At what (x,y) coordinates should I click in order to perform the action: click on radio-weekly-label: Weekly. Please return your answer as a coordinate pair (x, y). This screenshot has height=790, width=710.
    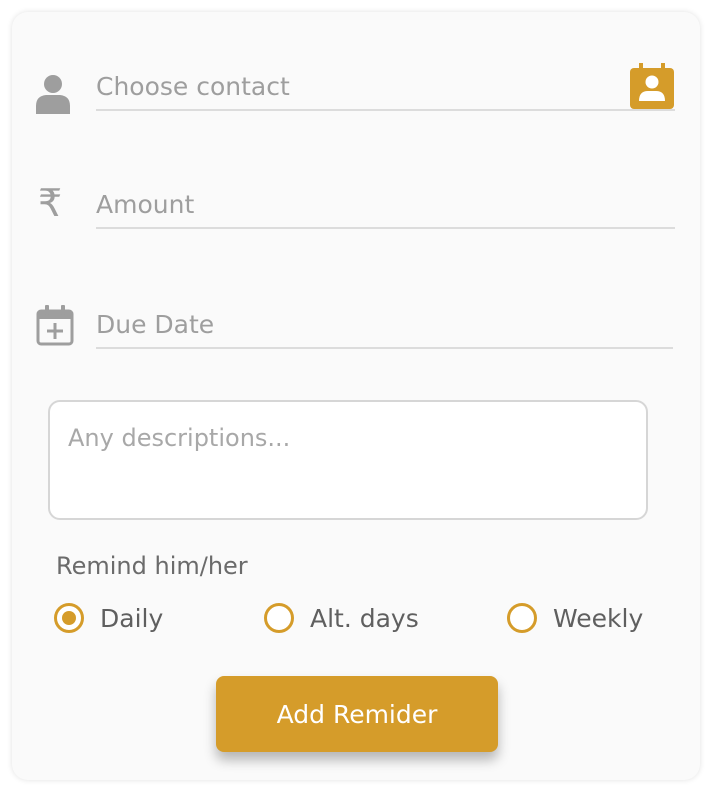
    Looking at the image, I should click on (598, 618).